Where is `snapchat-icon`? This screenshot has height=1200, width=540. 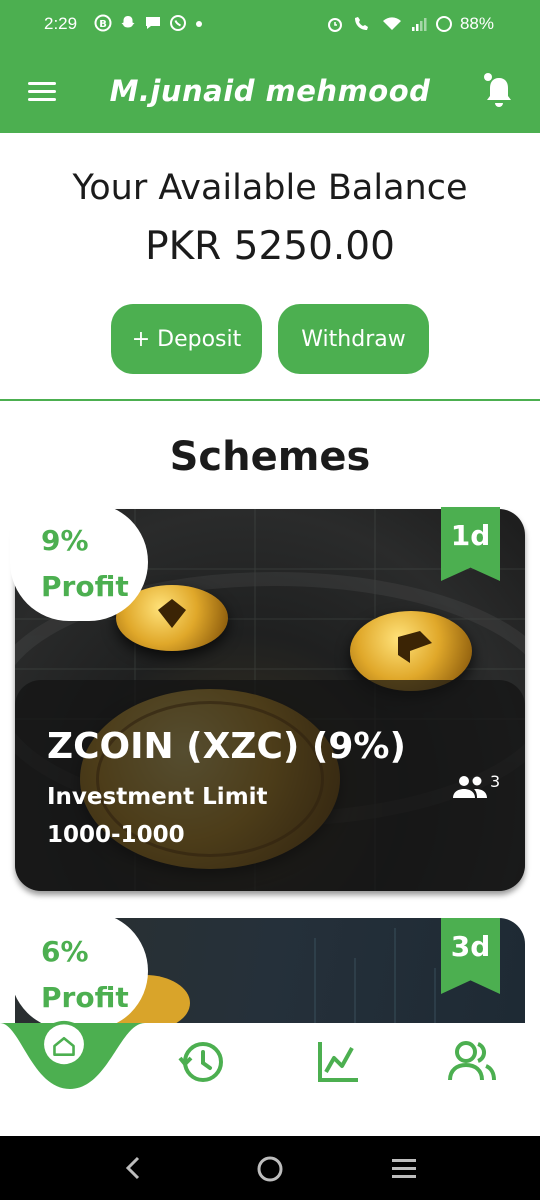
snapchat-icon is located at coordinates (128, 22).